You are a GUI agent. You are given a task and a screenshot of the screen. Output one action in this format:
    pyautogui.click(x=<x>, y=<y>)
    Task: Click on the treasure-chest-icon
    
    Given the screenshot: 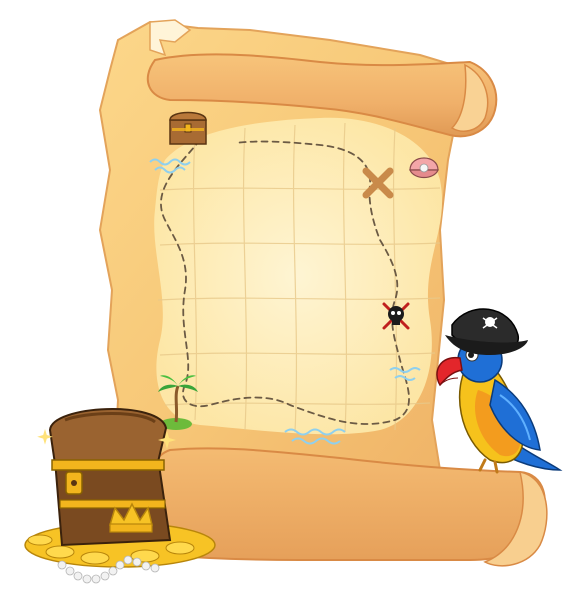 What is the action you would take?
    pyautogui.click(x=188, y=128)
    